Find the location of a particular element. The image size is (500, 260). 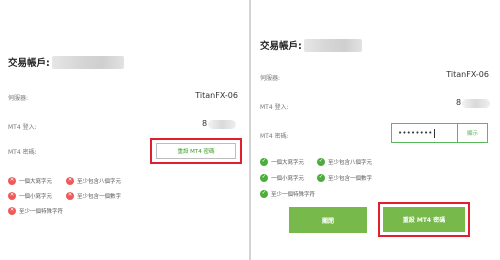

rule-uppercase: ✓ 一個大寫字元 is located at coordinates (282, 162).